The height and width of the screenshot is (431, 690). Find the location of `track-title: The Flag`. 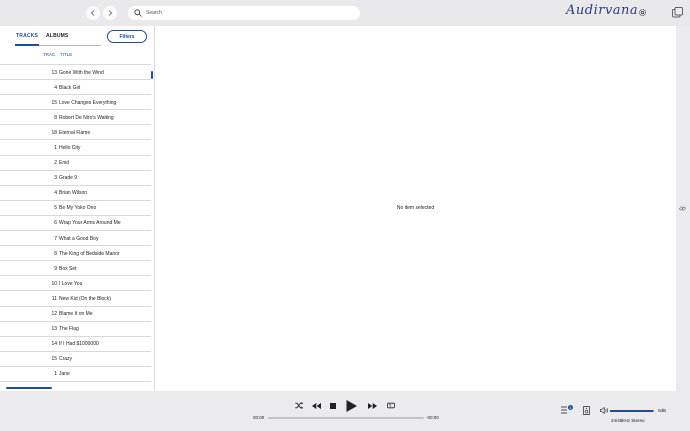

track-title: The Flag is located at coordinates (69, 329).